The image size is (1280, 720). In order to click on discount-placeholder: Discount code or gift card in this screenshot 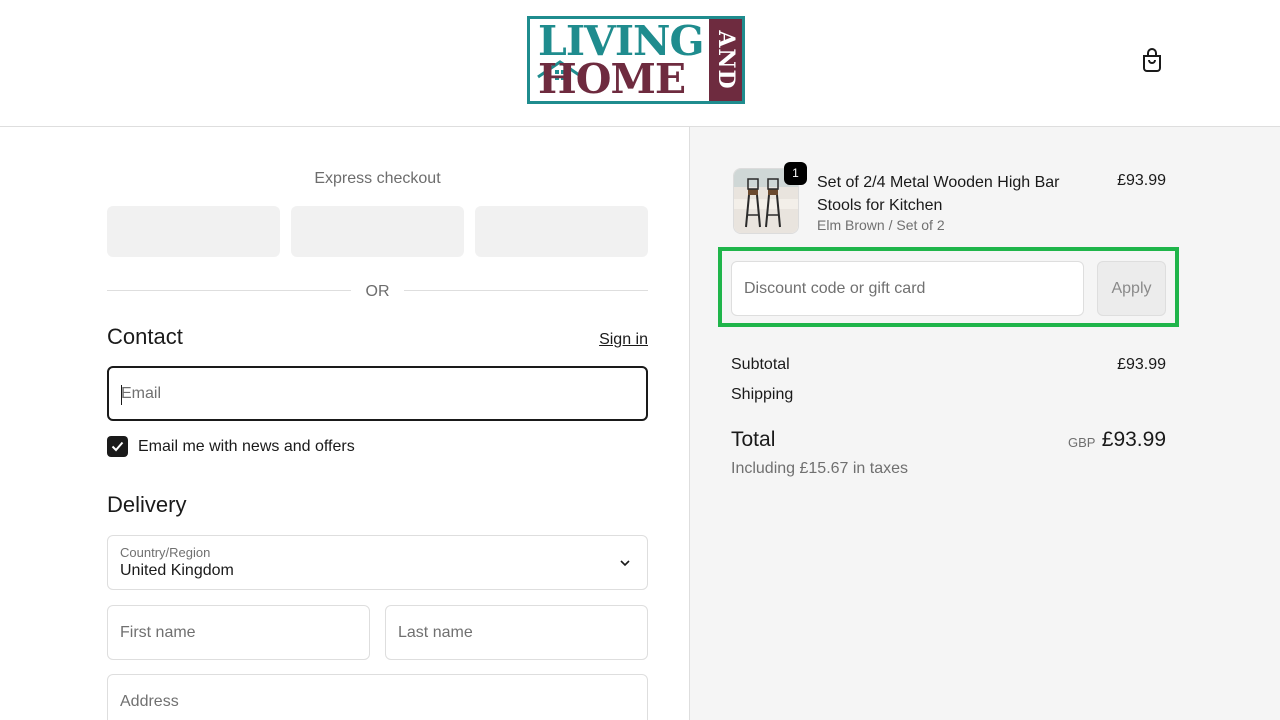, I will do `click(835, 288)`.